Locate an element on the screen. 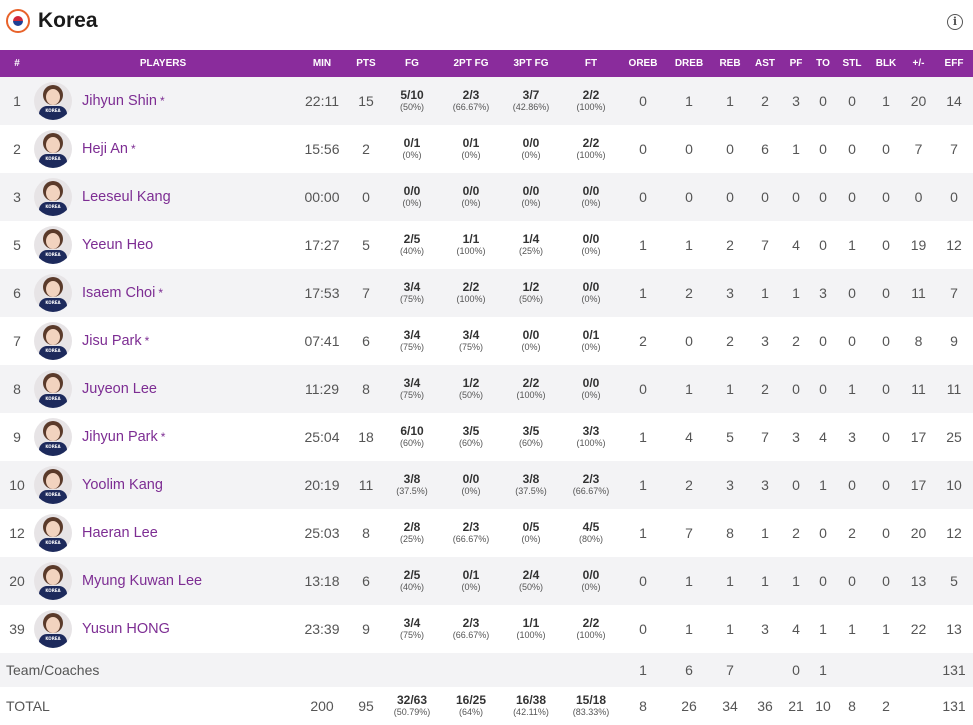 This screenshot has width=973, height=725. fg2-cell: 1/2 (50%) is located at coordinates (471, 389).